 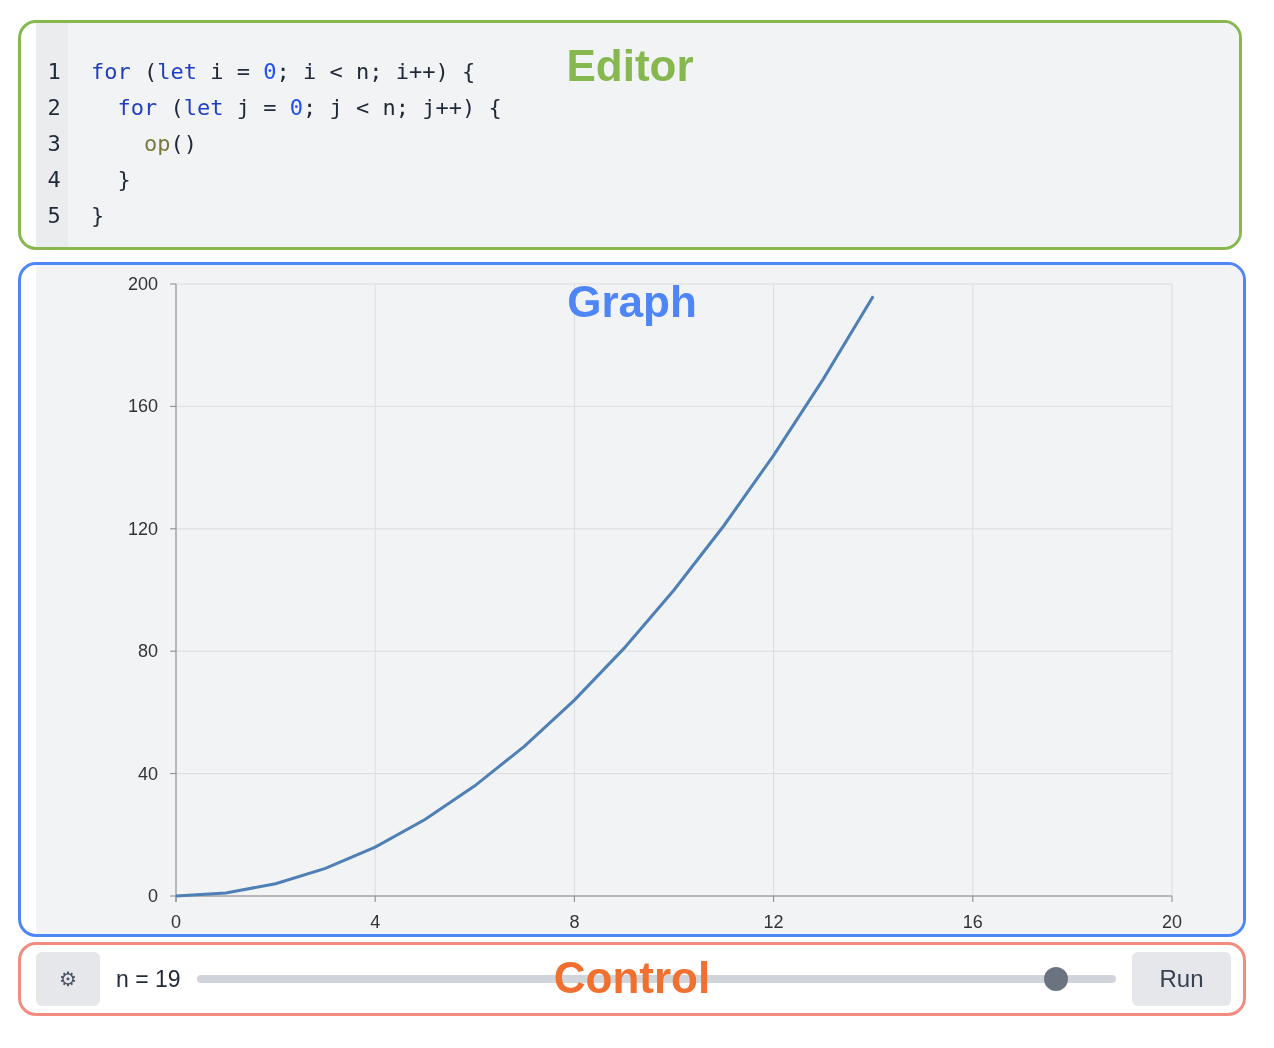 I want to click on y-tick-label: 160, so click(x=142, y=406).